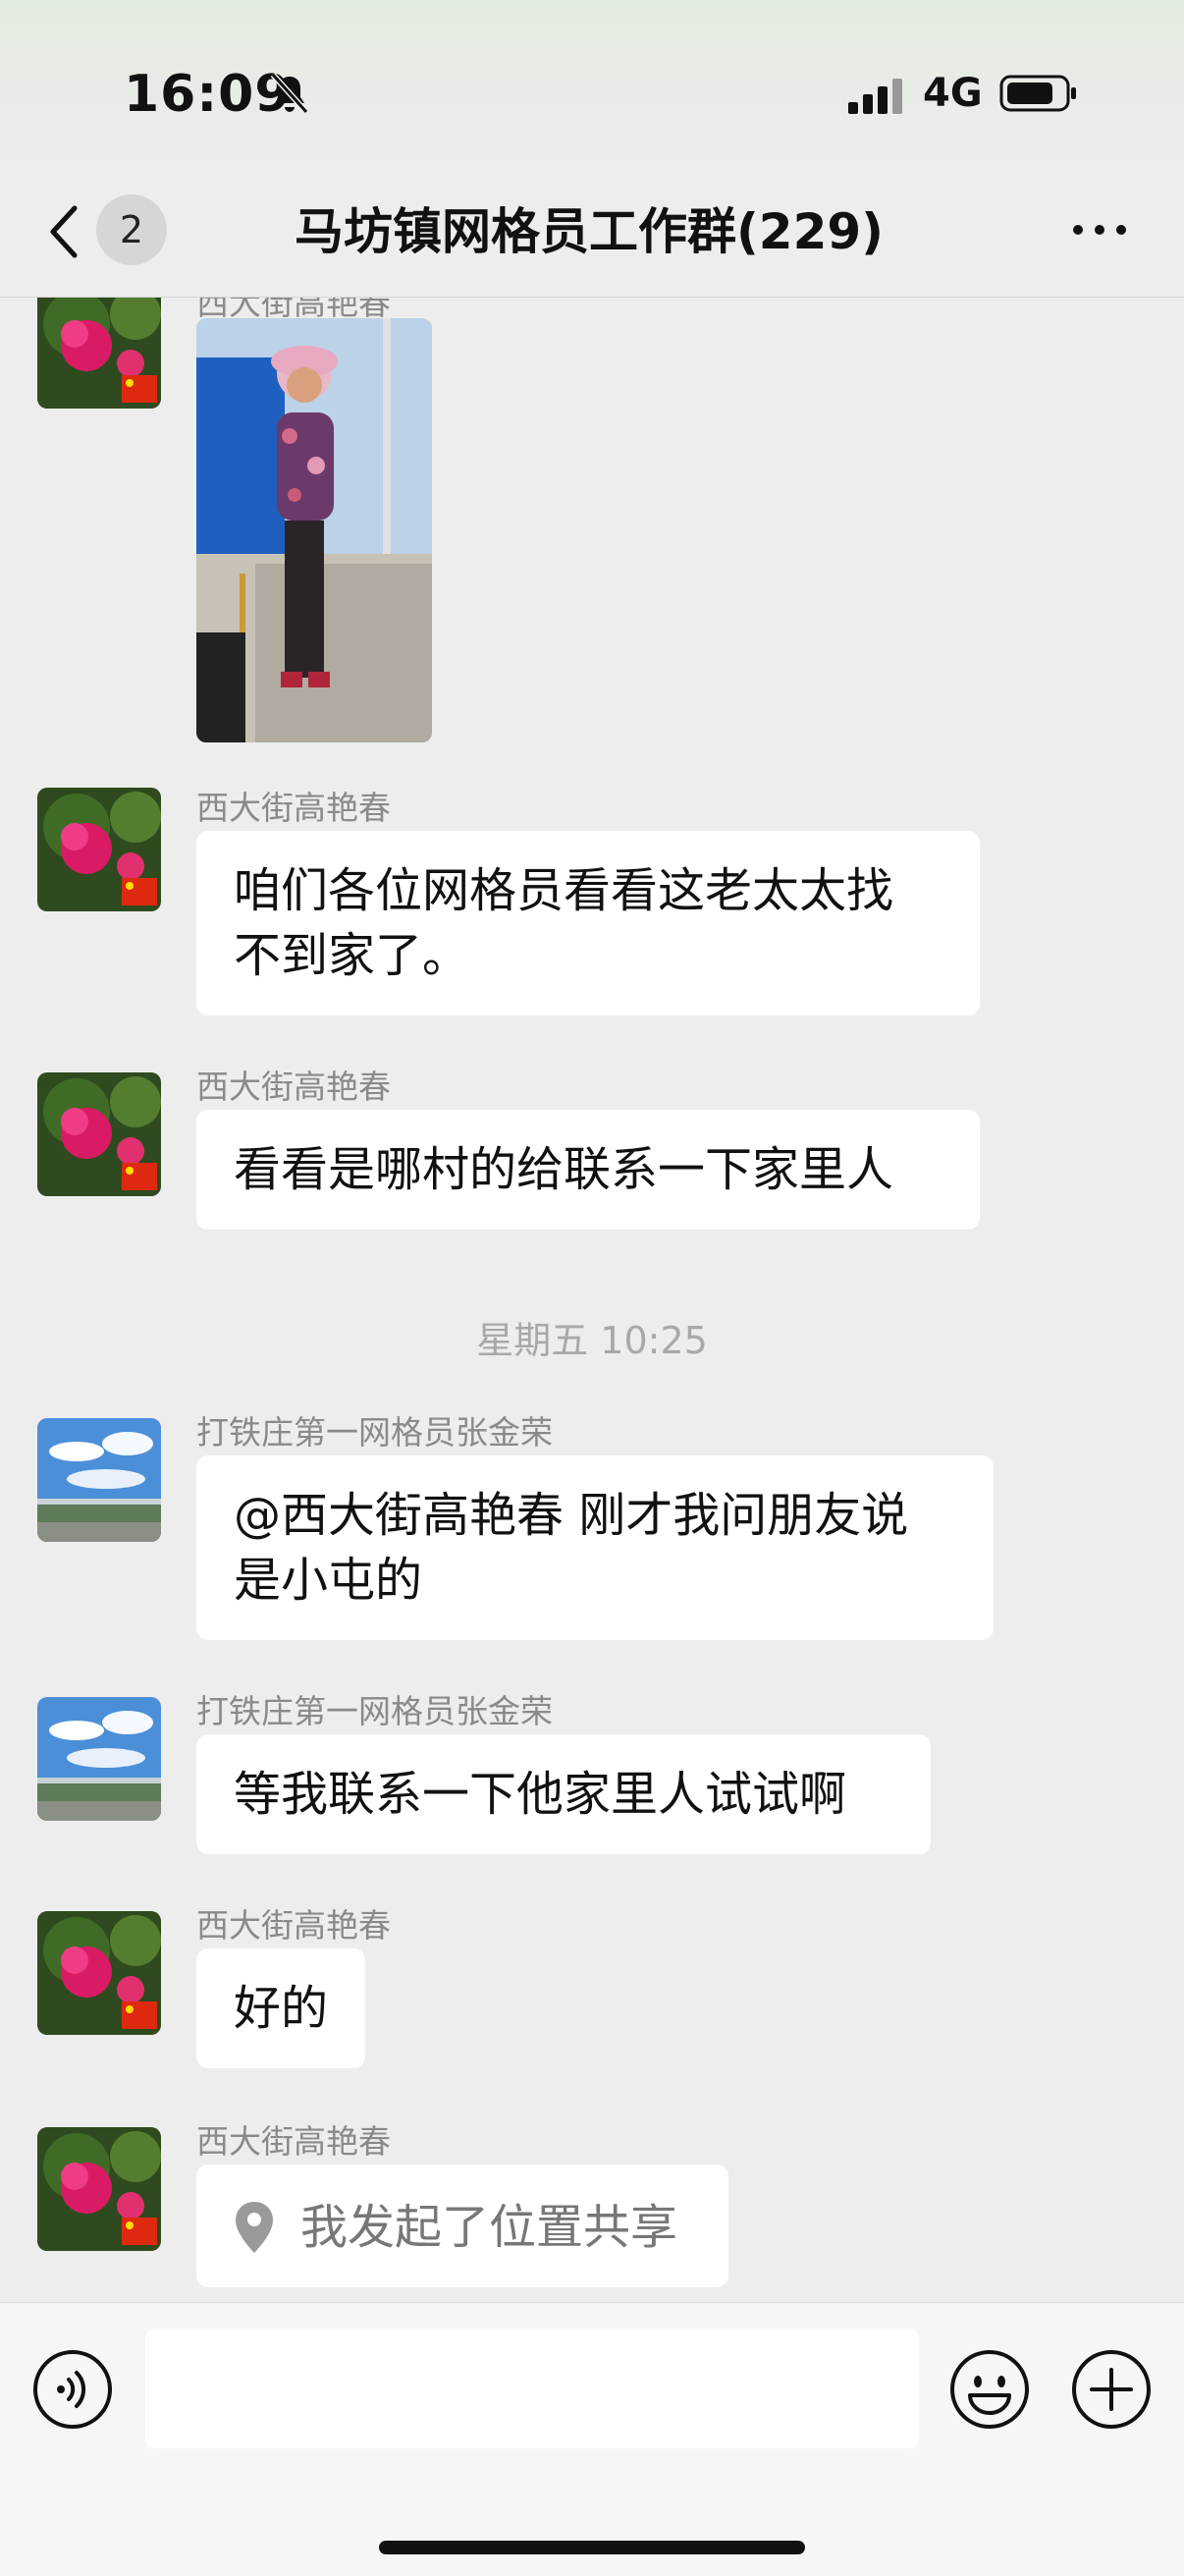 This screenshot has width=1184, height=2576. Describe the element at coordinates (1099, 230) in the screenshot. I see `more-dots-icon` at that location.